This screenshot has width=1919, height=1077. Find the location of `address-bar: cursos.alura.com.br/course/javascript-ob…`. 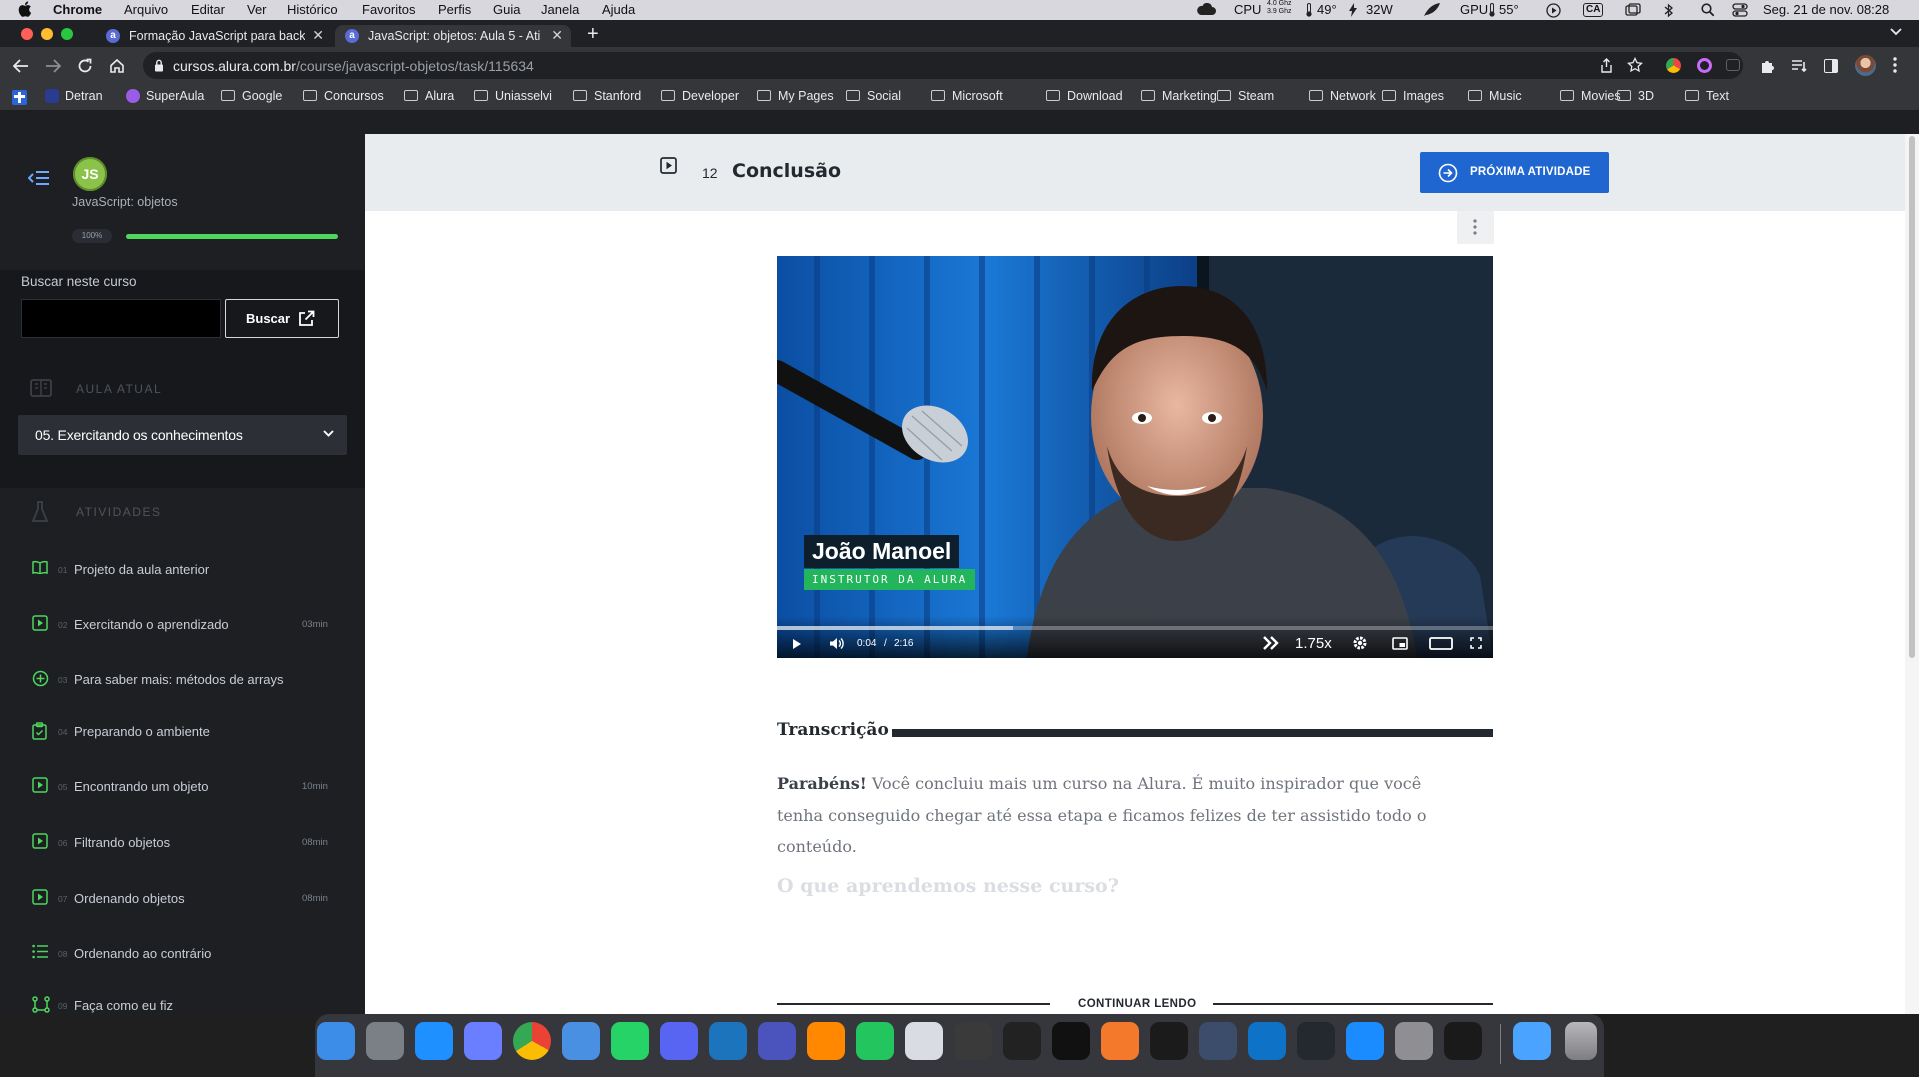

address-bar: cursos.alura.com.br/course/javascript-ob… is located at coordinates (943, 65).